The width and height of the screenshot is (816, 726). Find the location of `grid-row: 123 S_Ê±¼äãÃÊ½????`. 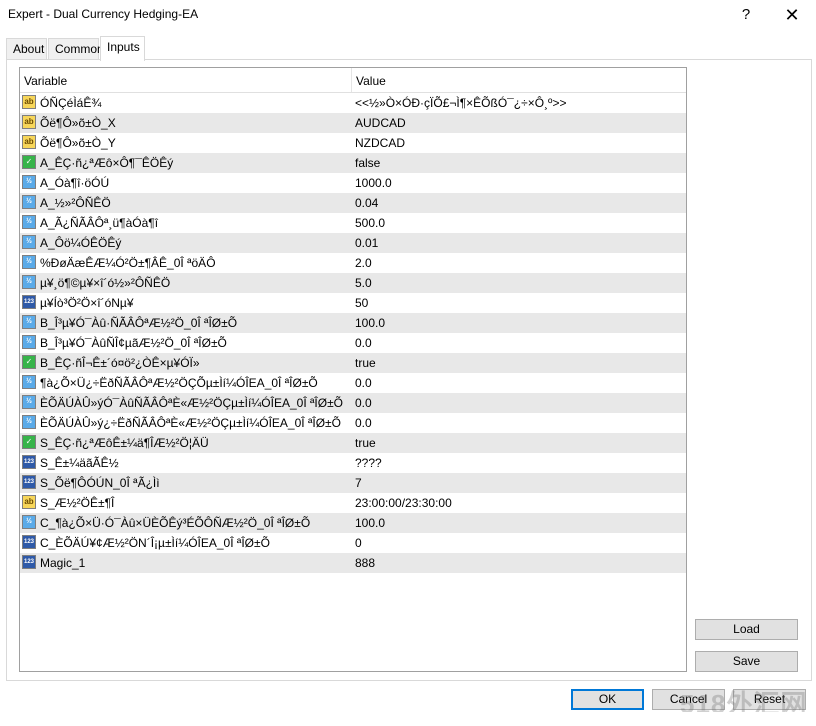

grid-row: 123 S_Ê±¼äãÃÊ½???? is located at coordinates (353, 463).